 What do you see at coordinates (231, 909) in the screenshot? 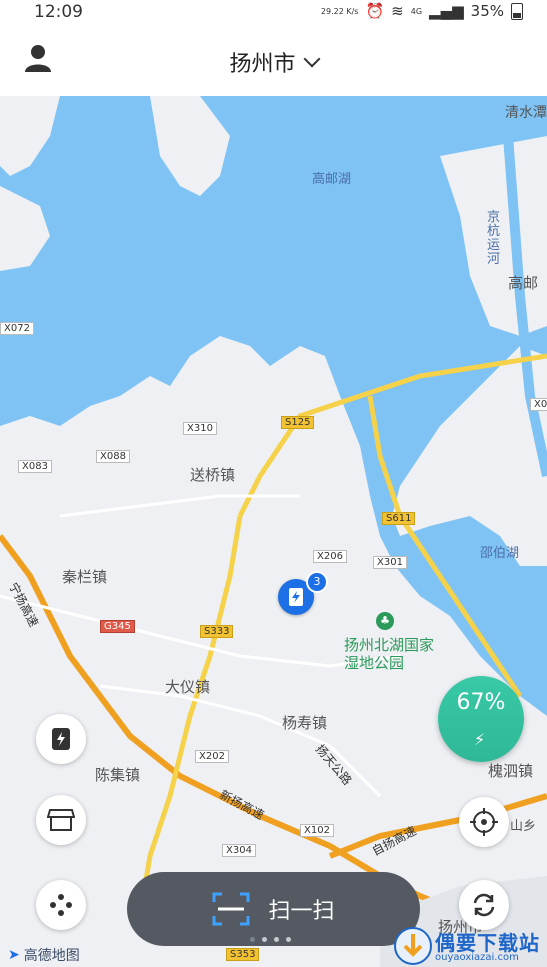
I see `scan-icon` at bounding box center [231, 909].